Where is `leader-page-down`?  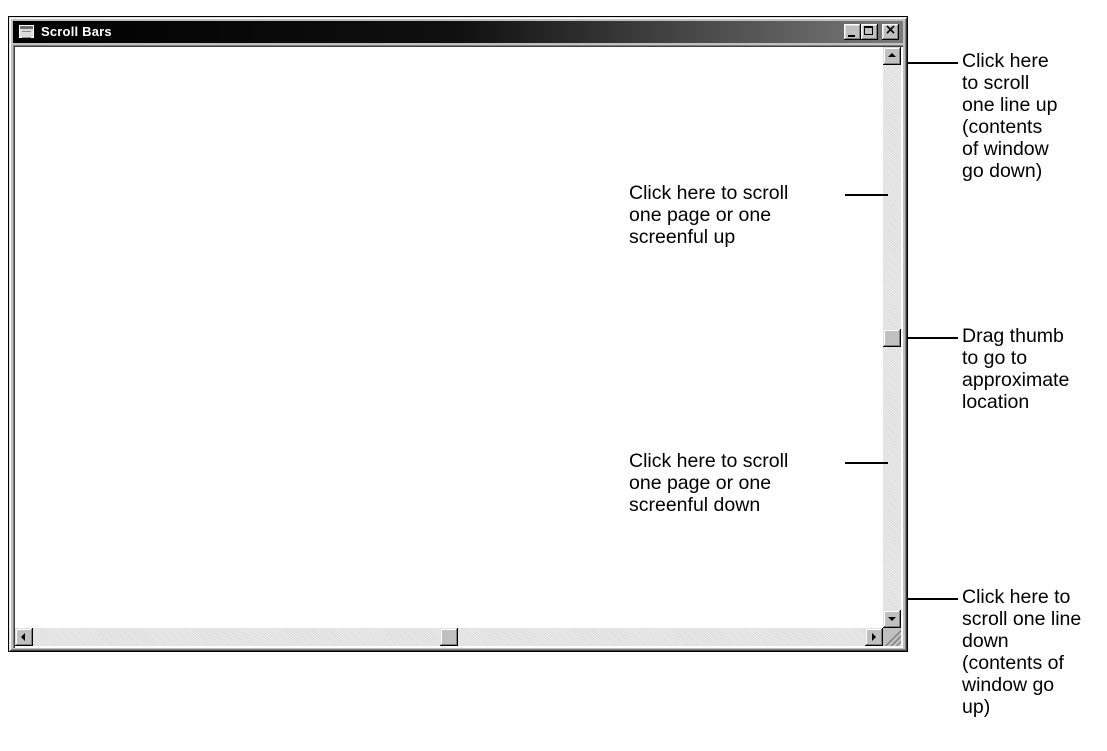 leader-page-down is located at coordinates (866, 463).